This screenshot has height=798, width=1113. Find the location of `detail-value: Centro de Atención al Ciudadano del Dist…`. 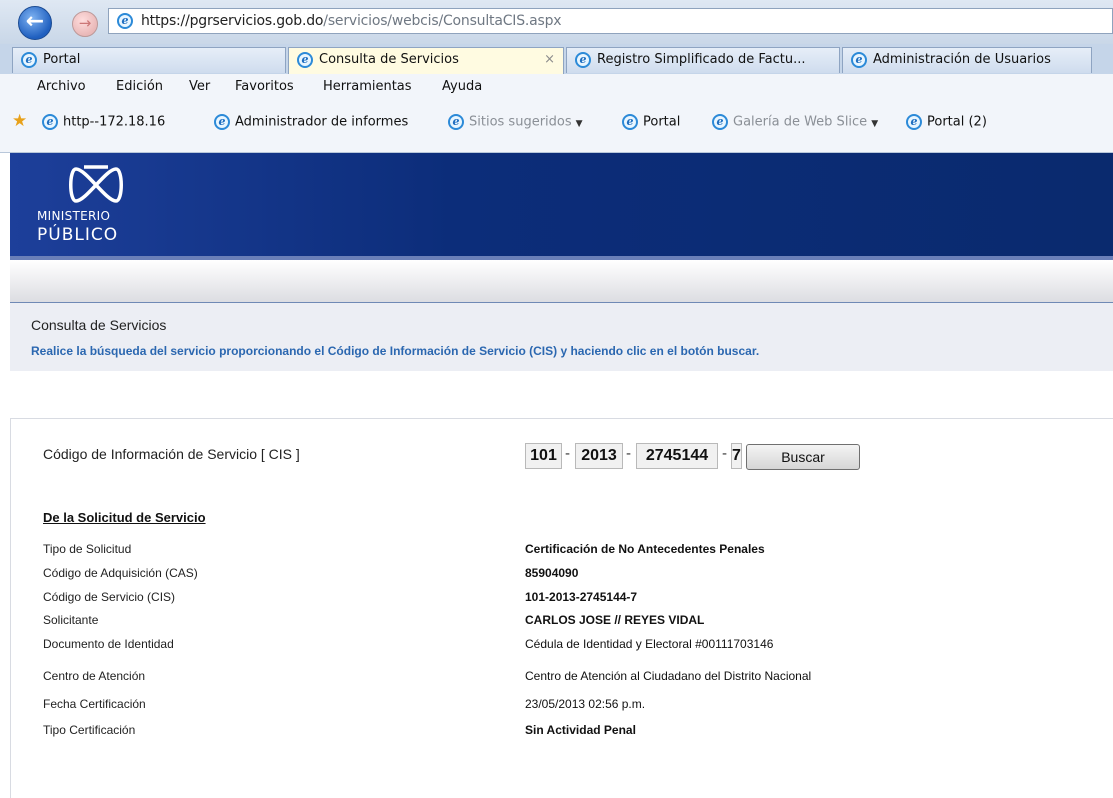

detail-value: Centro de Atención al Ciudadano del Dist… is located at coordinates (668, 676).